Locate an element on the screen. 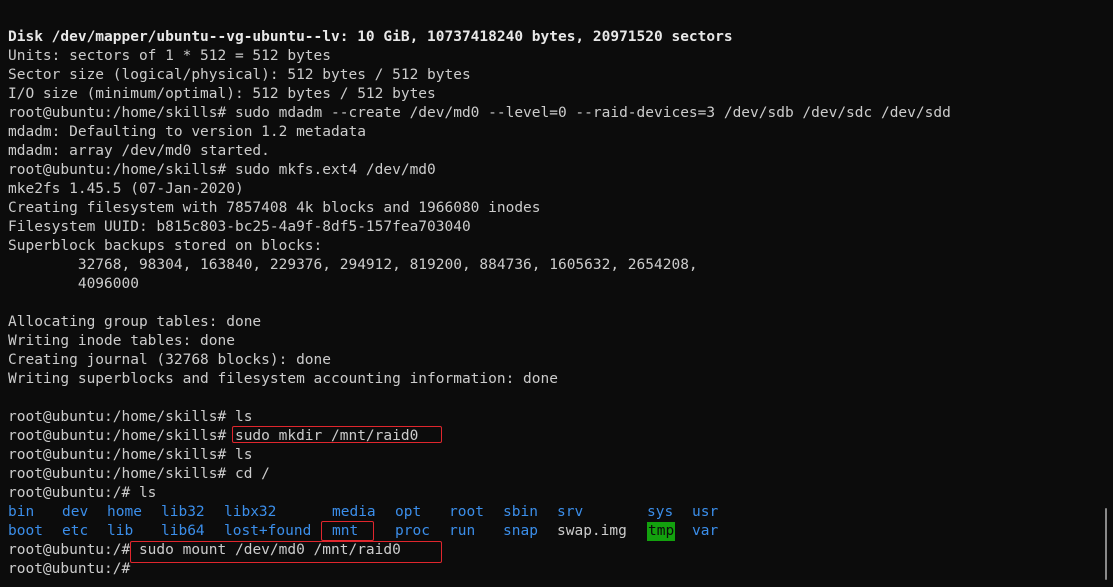  ls-entry-dir: boot is located at coordinates (25, 531).